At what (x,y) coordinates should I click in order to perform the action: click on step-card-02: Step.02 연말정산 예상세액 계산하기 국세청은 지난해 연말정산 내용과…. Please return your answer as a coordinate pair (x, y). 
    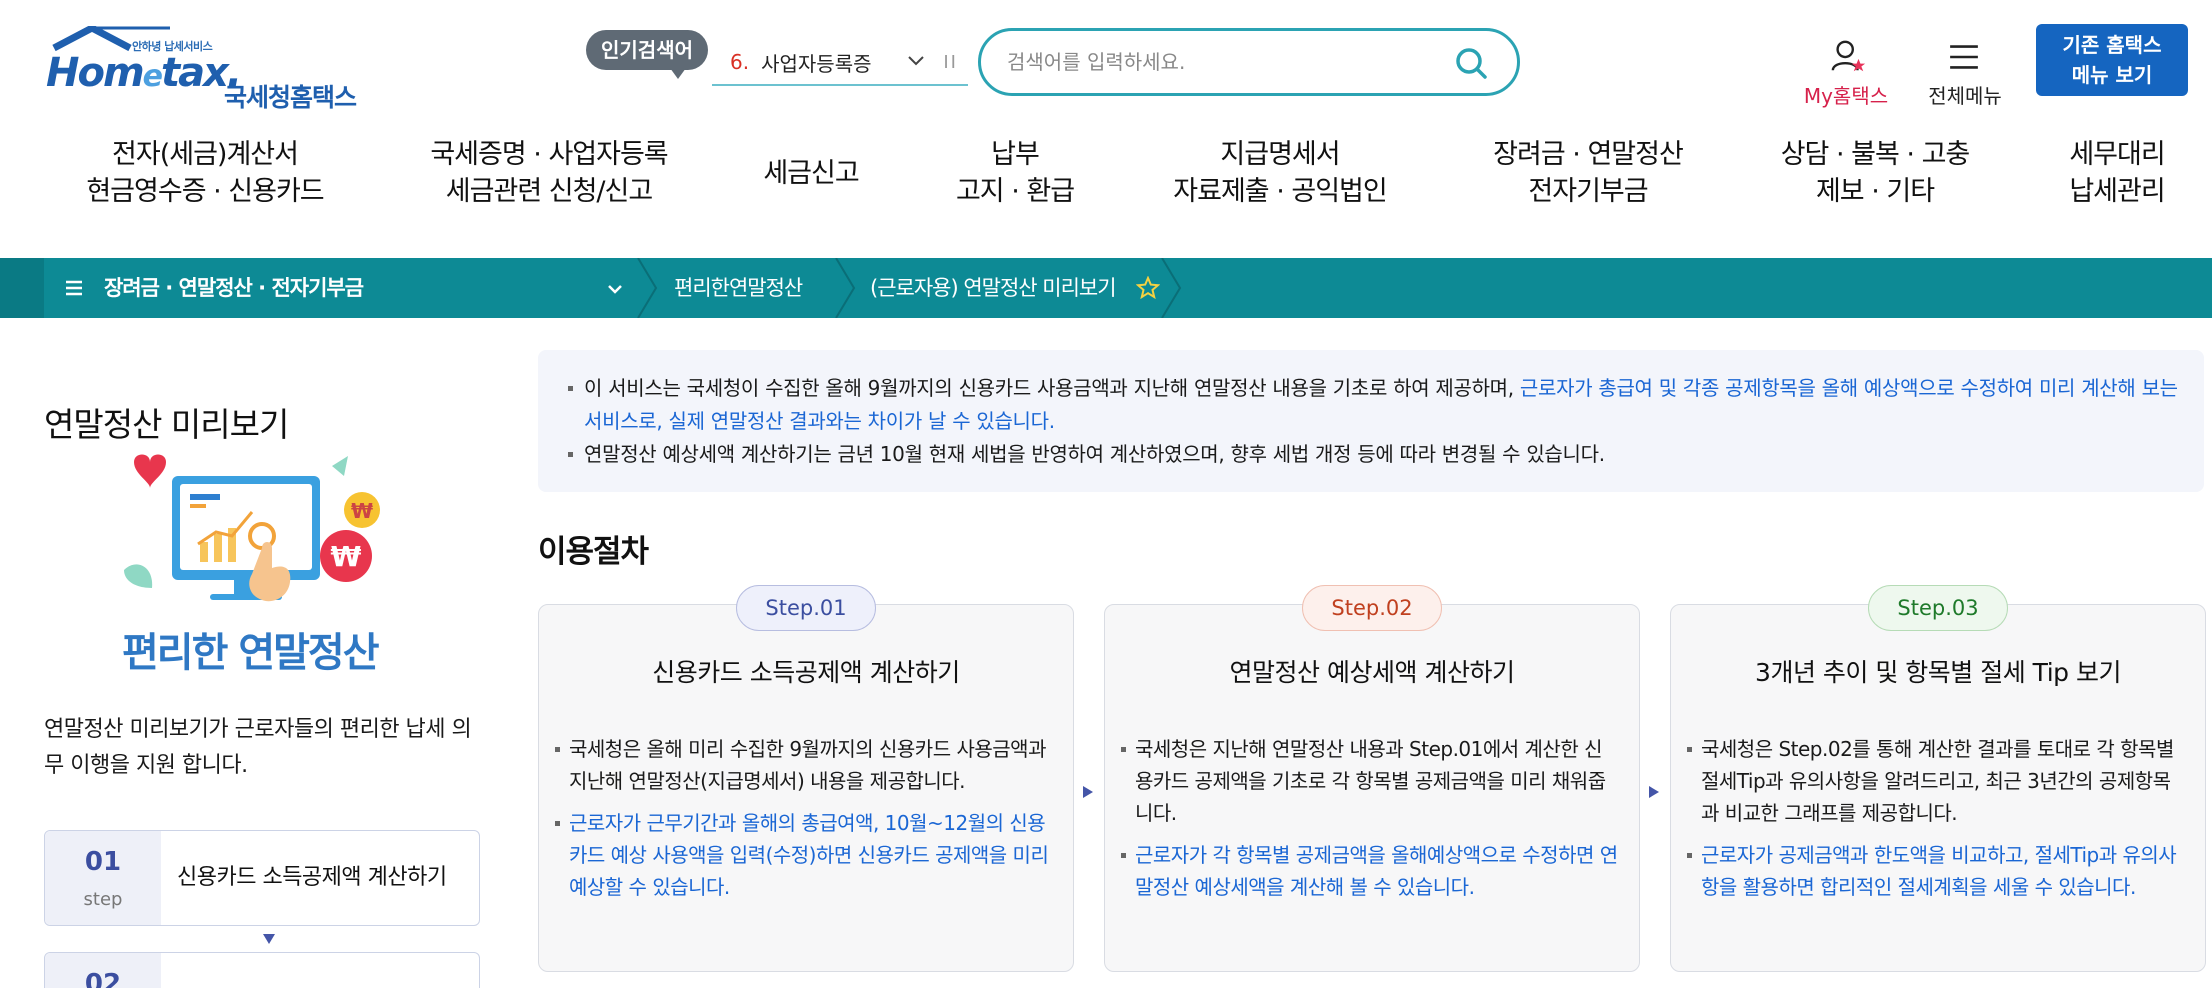
    Looking at the image, I should click on (1372, 778).